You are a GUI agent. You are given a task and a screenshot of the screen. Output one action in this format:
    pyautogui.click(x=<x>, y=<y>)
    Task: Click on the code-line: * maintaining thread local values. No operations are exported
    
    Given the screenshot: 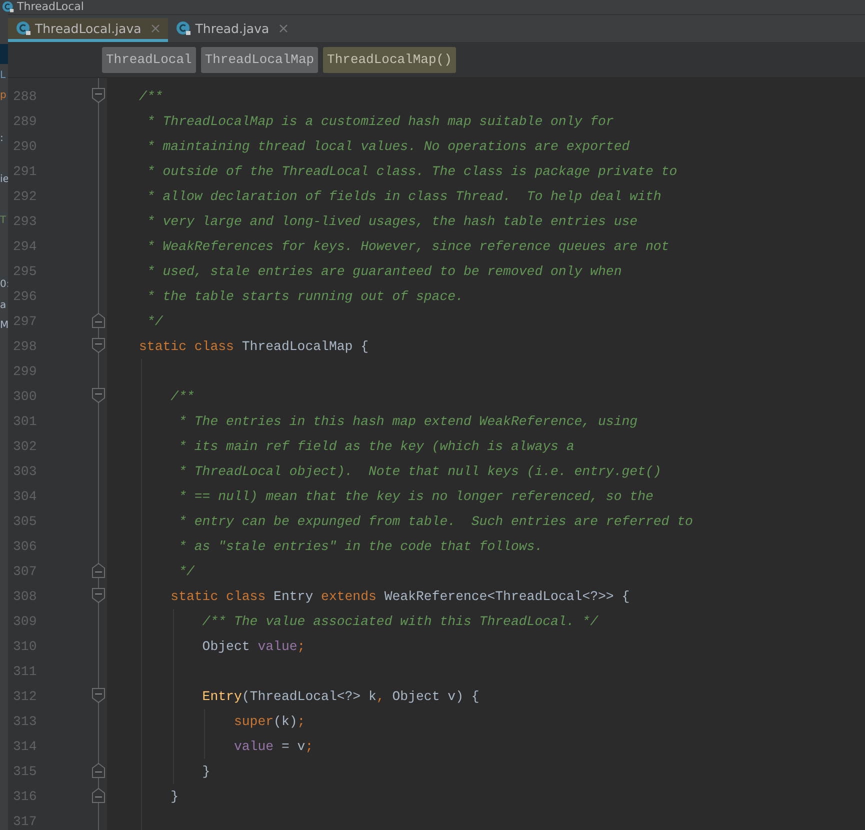 What is the action you would take?
    pyautogui.click(x=388, y=146)
    